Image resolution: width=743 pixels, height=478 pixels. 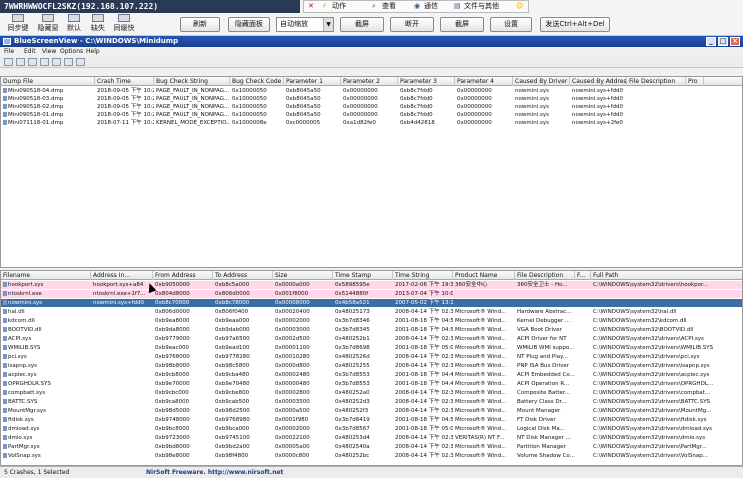 I want to click on tool-cache: 同缓快, so click(x=124, y=24).